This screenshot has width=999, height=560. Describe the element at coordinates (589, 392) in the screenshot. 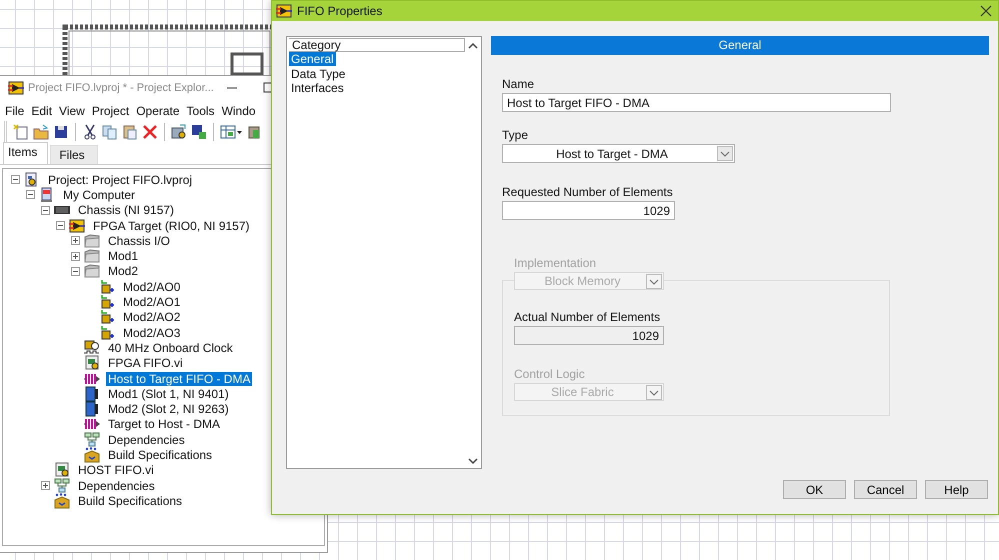

I see `dropdown: Slice Fabric` at that location.